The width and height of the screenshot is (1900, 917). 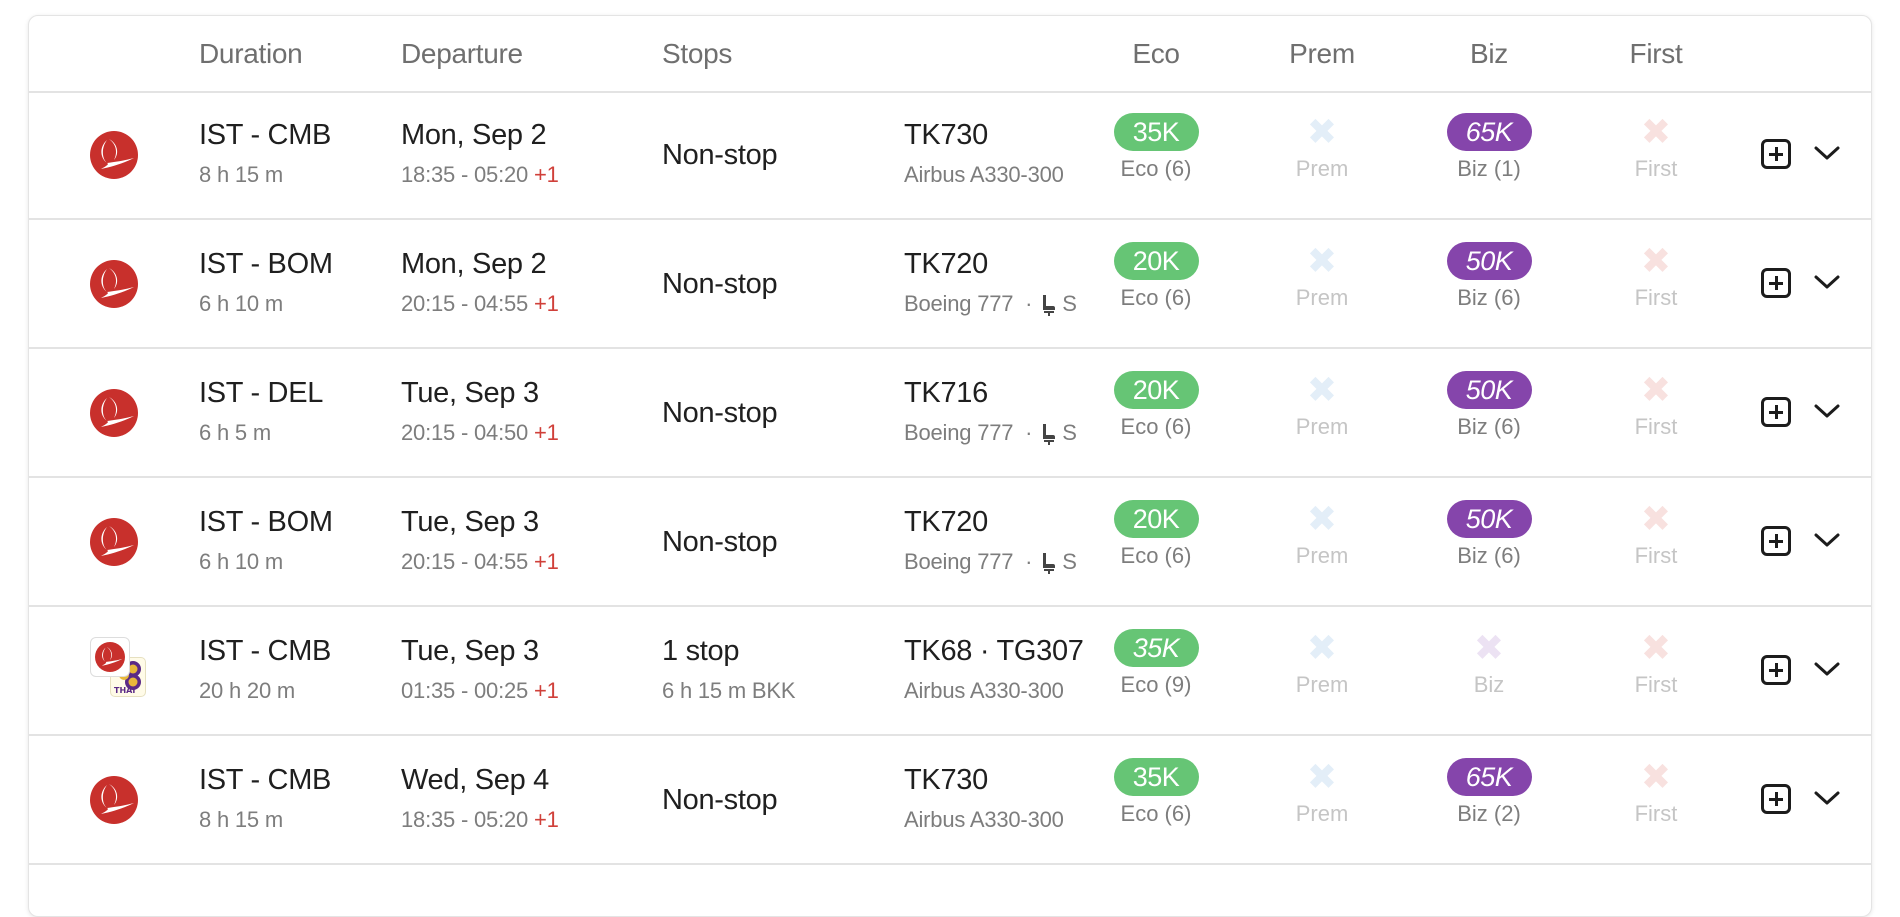 I want to click on header-biz: Biz, so click(x=1489, y=54).